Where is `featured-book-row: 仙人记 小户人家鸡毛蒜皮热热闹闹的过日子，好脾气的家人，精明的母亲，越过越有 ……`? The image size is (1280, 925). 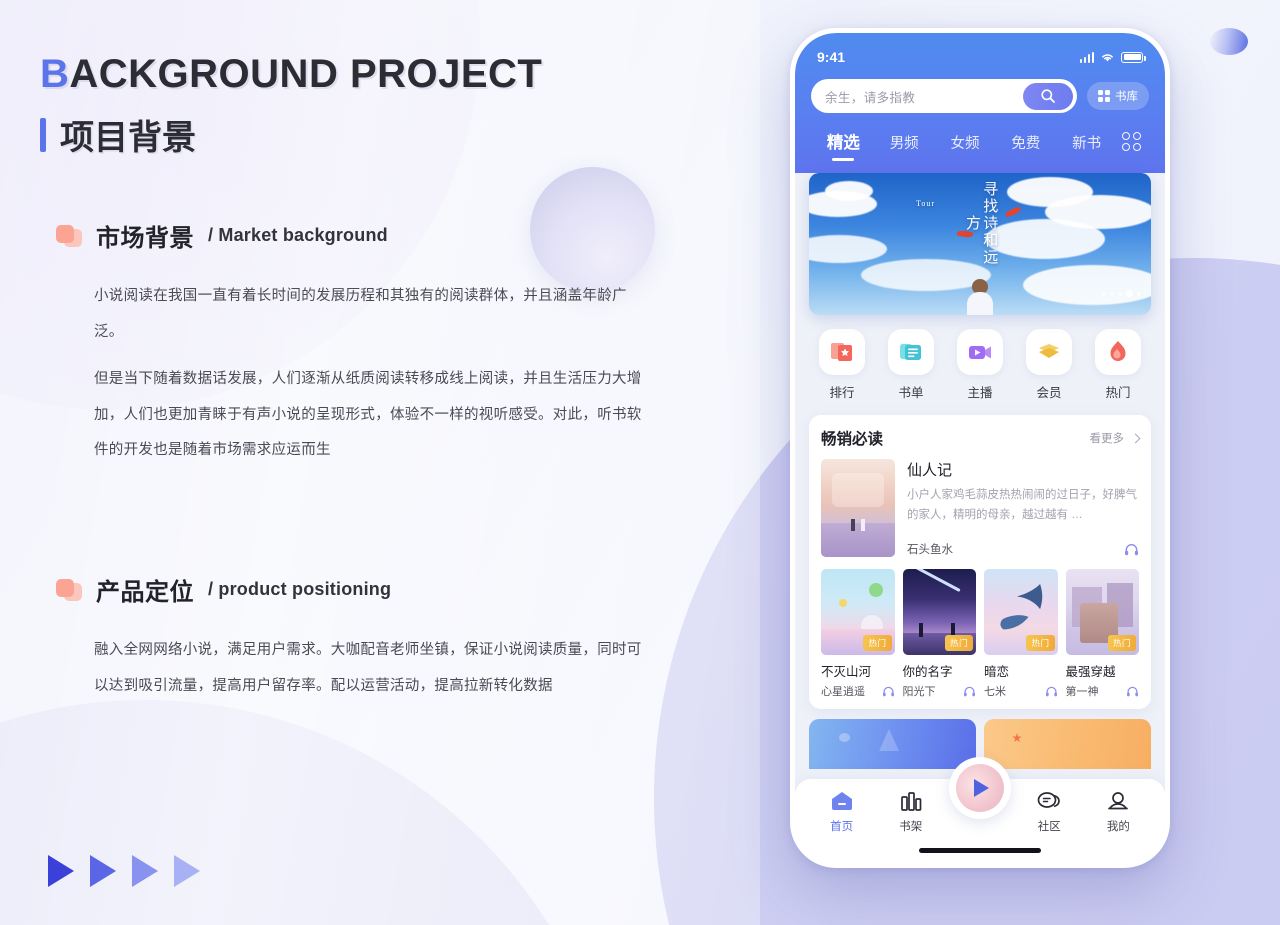
featured-book-row: 仙人记 小户人家鸡毛蒜皮热热闹闹的过日子，好脾气的家人，精明的母亲，越过越有 …… is located at coordinates (980, 508).